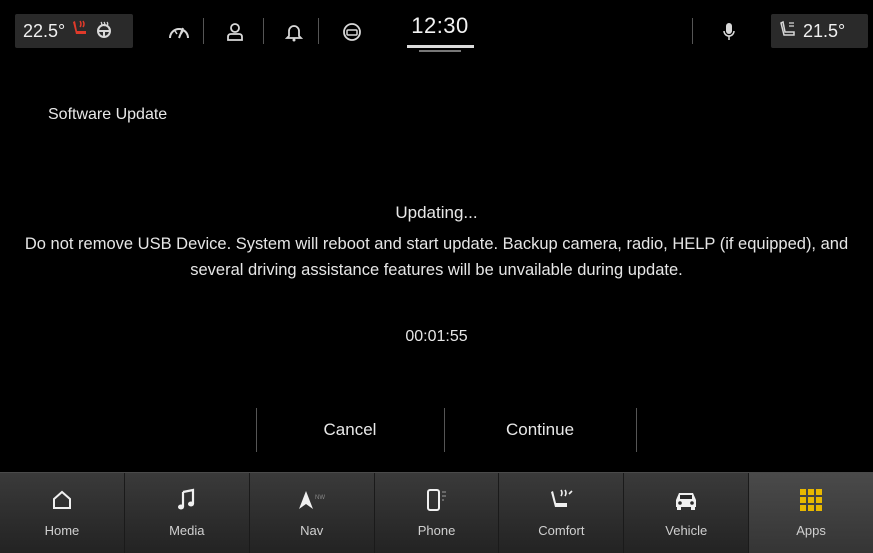 The image size is (873, 553). Describe the element at coordinates (824, 30) in the screenshot. I see `passenger-temperature: 21.5°` at that location.